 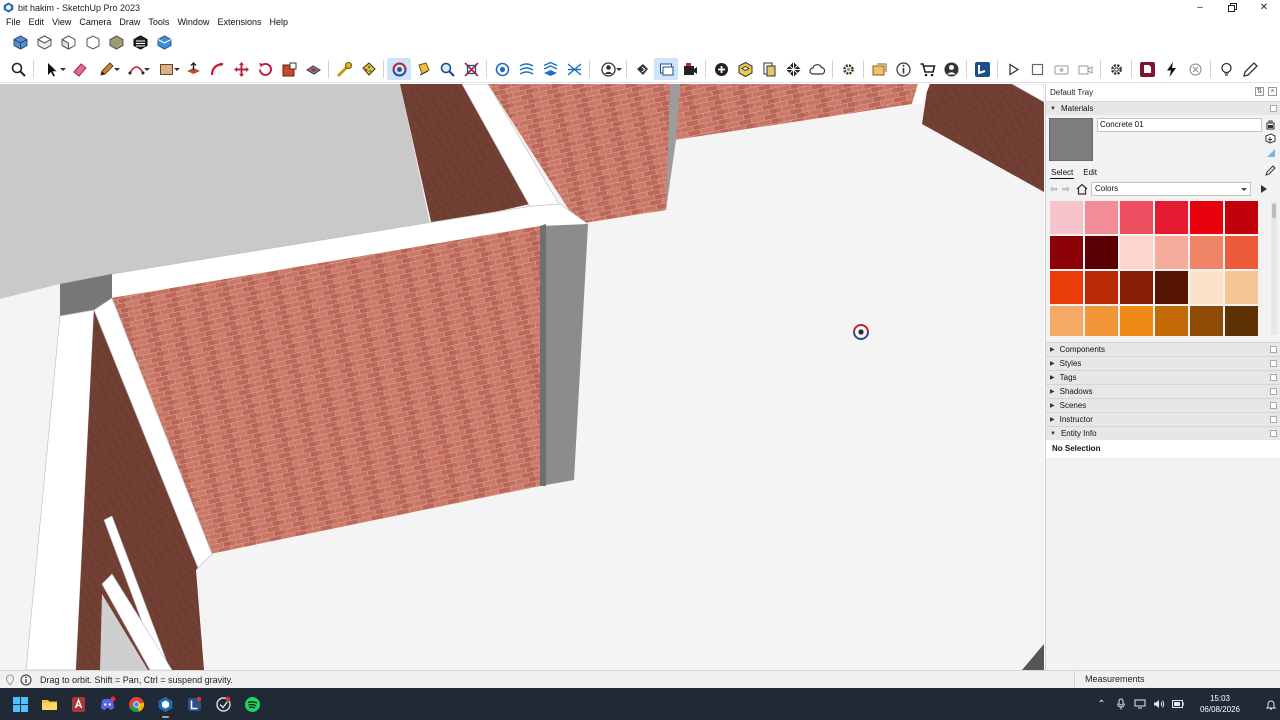 What do you see at coordinates (1163, 349) in the screenshot?
I see `components-panel-header: ▶ Components` at bounding box center [1163, 349].